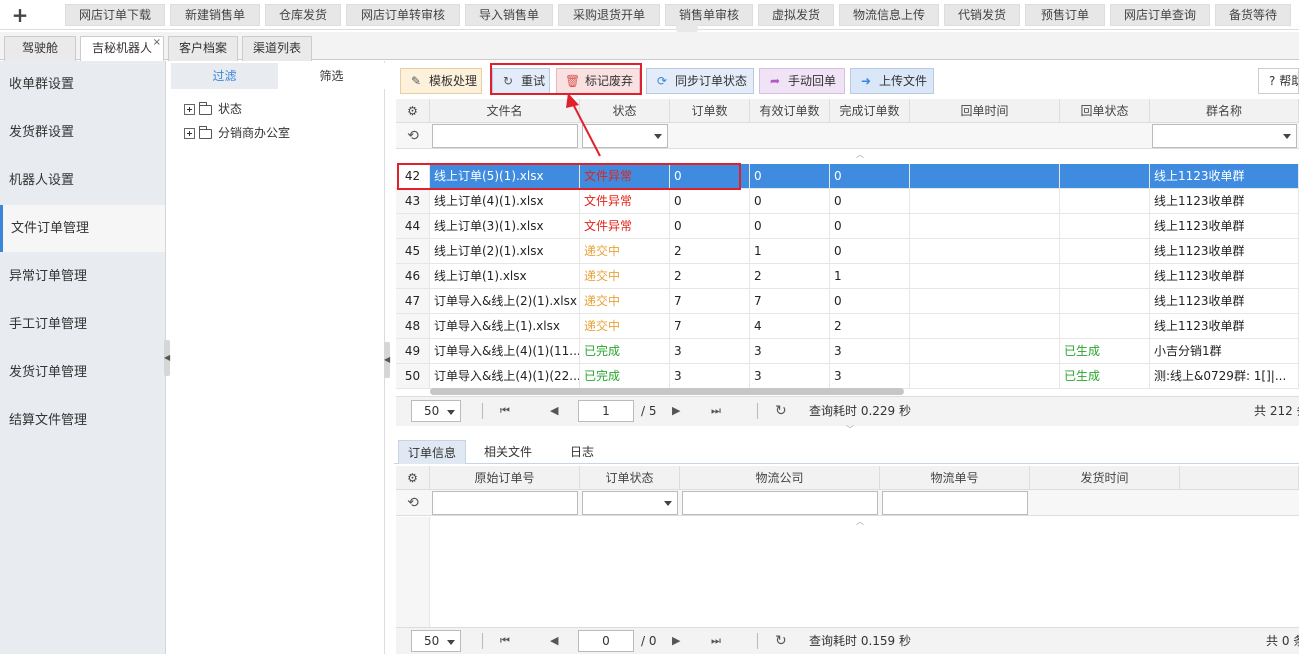  What do you see at coordinates (1065, 15) in the screenshot?
I see `toolbar-button-presale-order: 预售订单` at bounding box center [1065, 15].